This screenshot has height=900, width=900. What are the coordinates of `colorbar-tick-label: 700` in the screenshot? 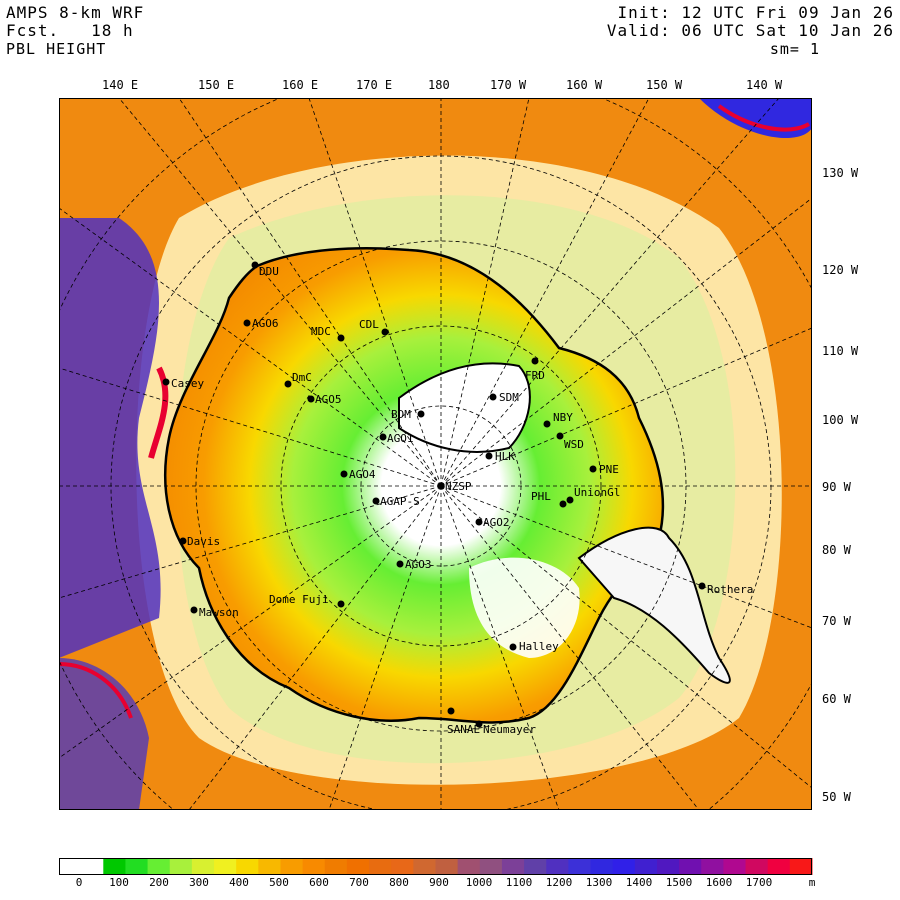 It's located at (359, 882).